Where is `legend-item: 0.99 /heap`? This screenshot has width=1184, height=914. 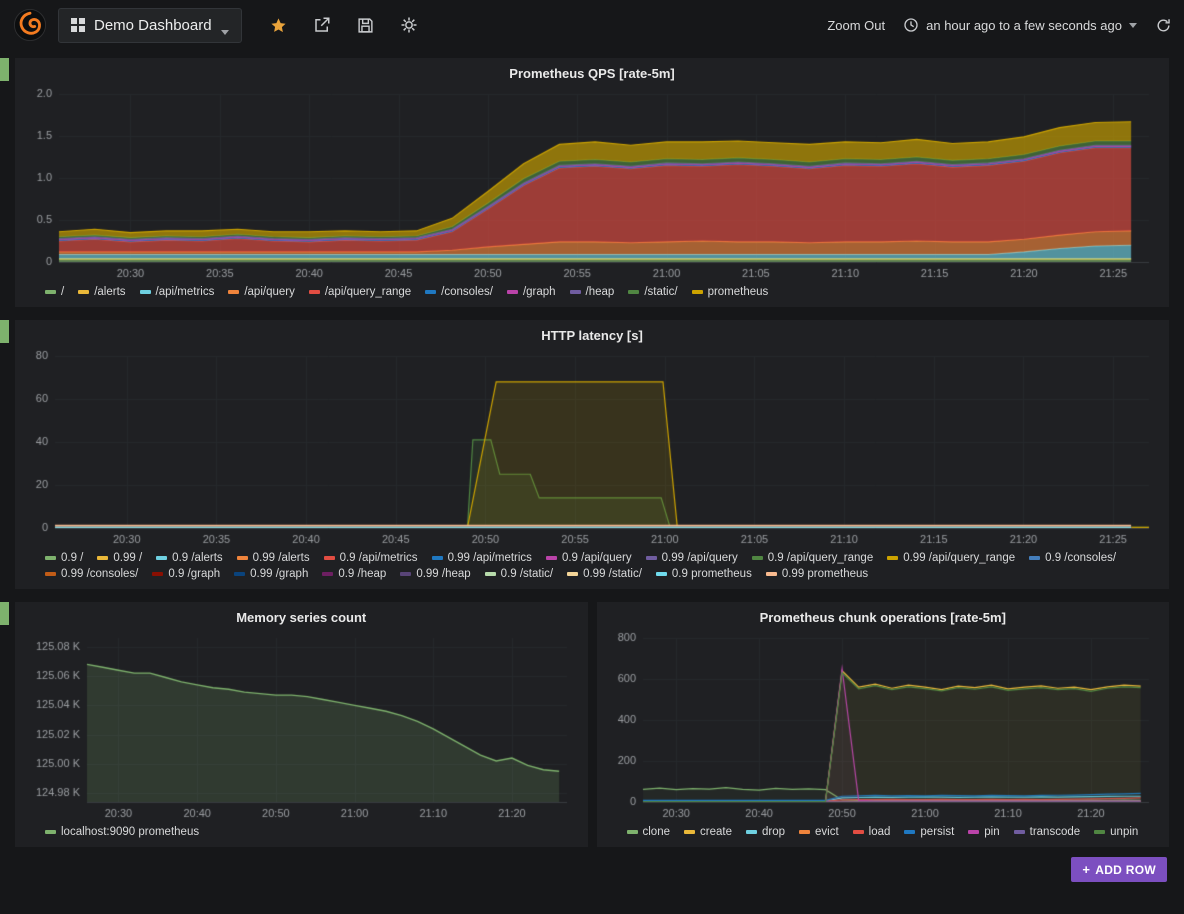 legend-item: 0.99 /heap is located at coordinates (435, 574).